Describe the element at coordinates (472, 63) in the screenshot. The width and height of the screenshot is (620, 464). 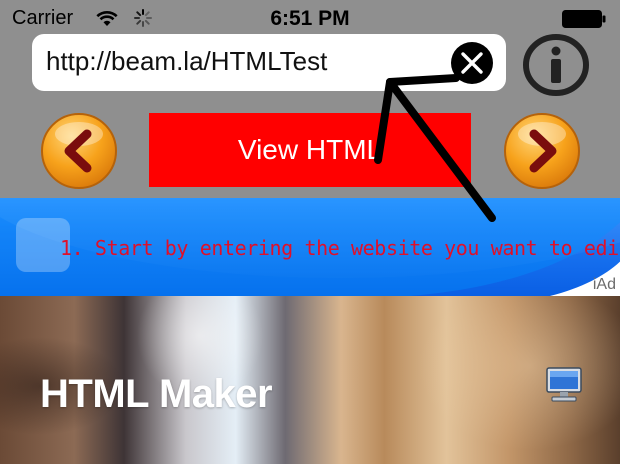
I see `close-icon` at that location.